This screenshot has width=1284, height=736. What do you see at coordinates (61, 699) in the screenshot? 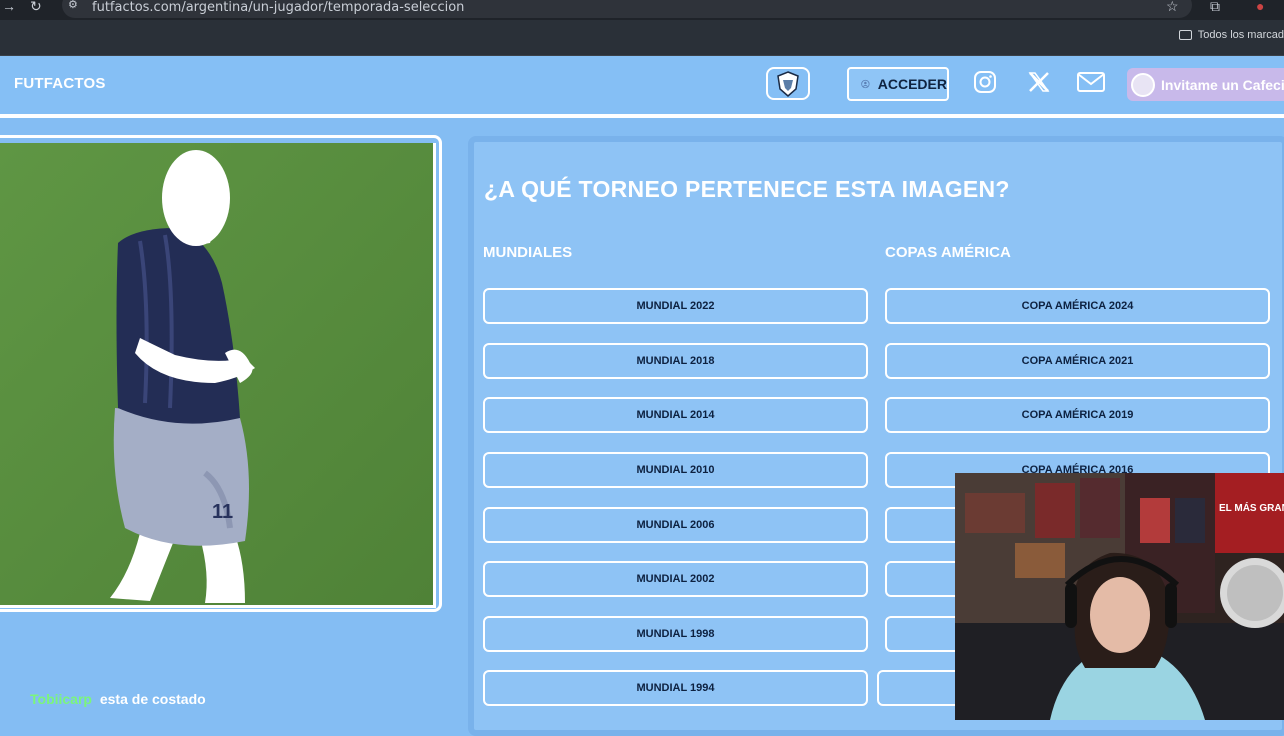
I see `chat-username: Tobiicarp` at bounding box center [61, 699].